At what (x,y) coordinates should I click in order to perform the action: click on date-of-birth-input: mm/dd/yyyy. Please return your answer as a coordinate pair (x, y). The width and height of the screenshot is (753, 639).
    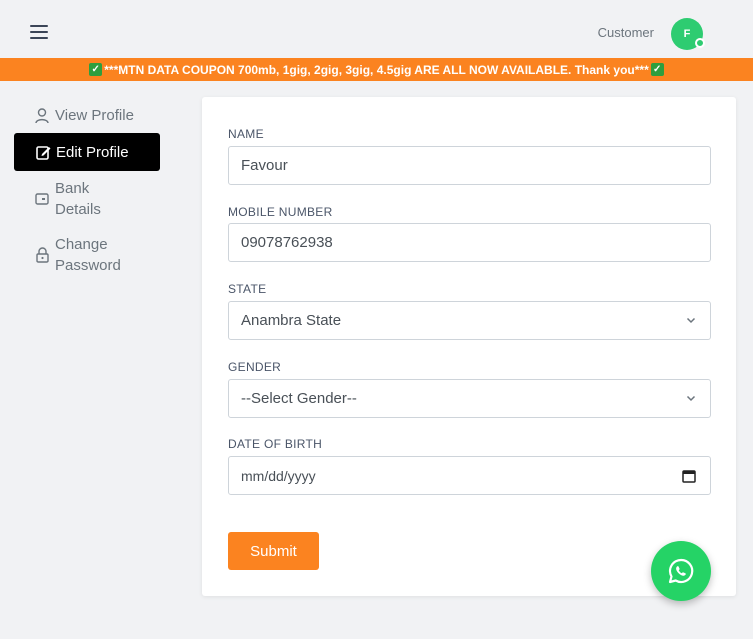
    Looking at the image, I should click on (469, 475).